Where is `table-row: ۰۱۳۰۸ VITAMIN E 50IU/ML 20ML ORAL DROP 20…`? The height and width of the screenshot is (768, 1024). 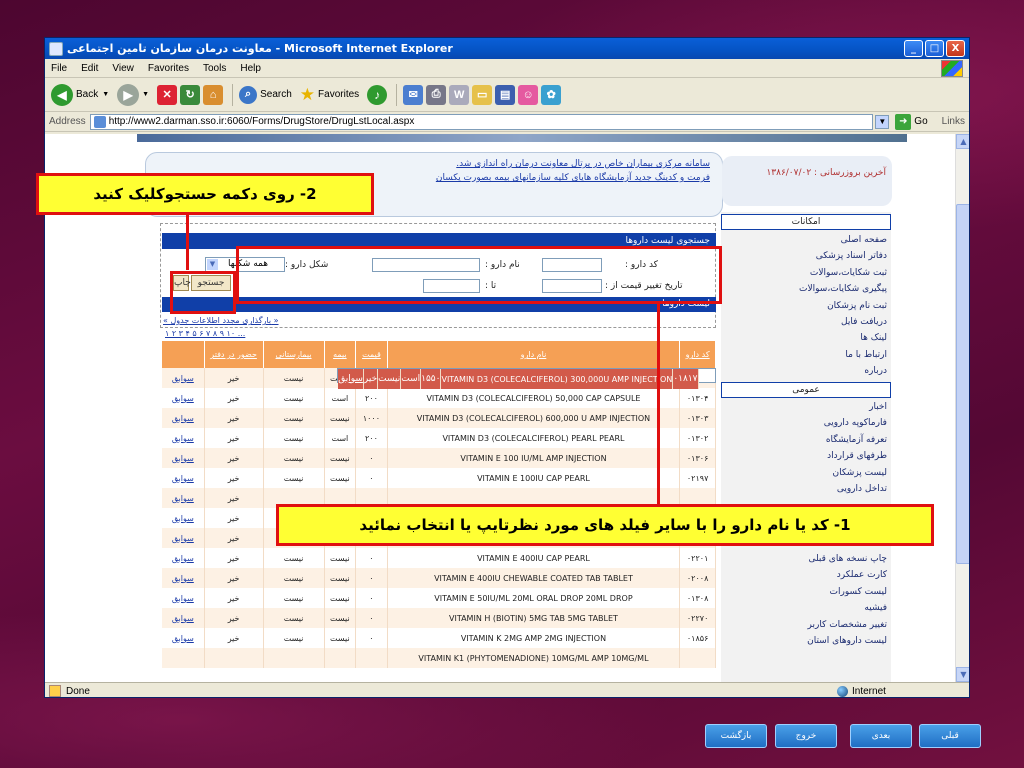
table-row: ۰۱۳۰۸ VITAMIN E 50IU/ML 20ML ORAL DROP 20… is located at coordinates (439, 598).